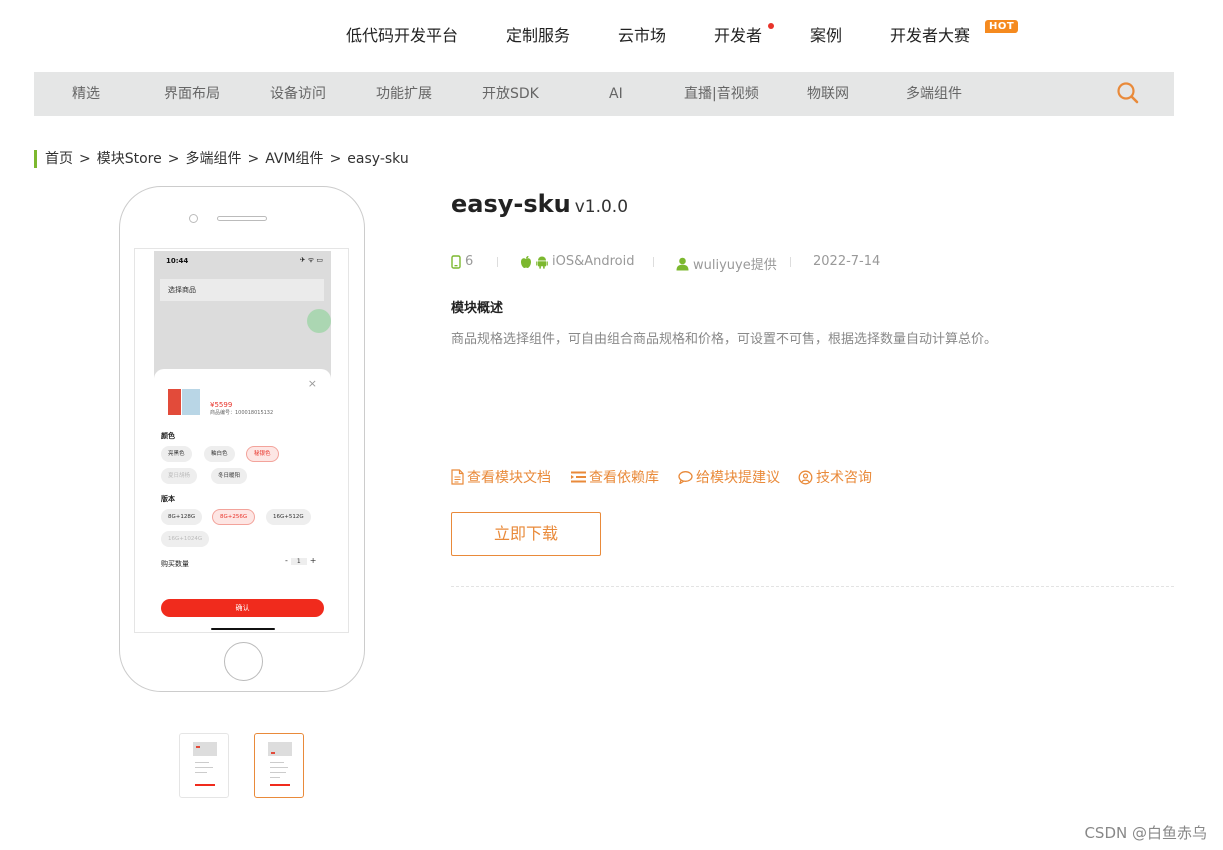 The height and width of the screenshot is (850, 1223). Describe the element at coordinates (771, 26) in the screenshot. I see `notification-dot` at that location.